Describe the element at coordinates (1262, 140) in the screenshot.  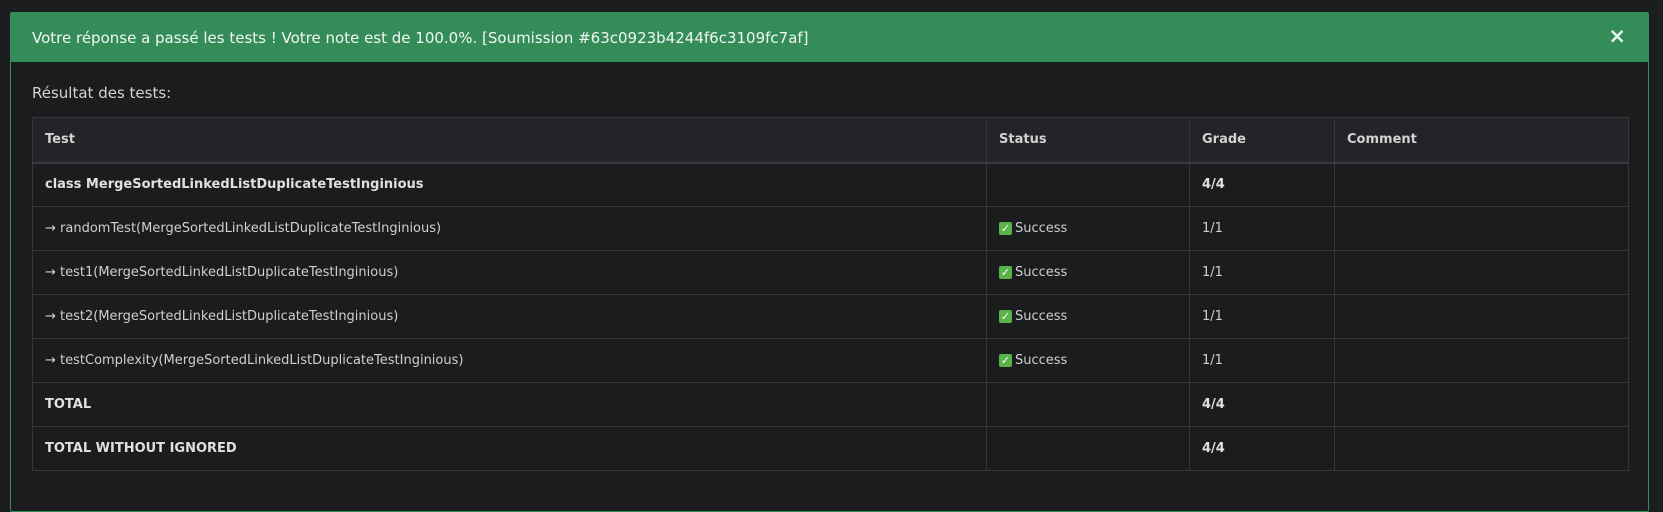
I see `column-header-grade: Grade` at that location.